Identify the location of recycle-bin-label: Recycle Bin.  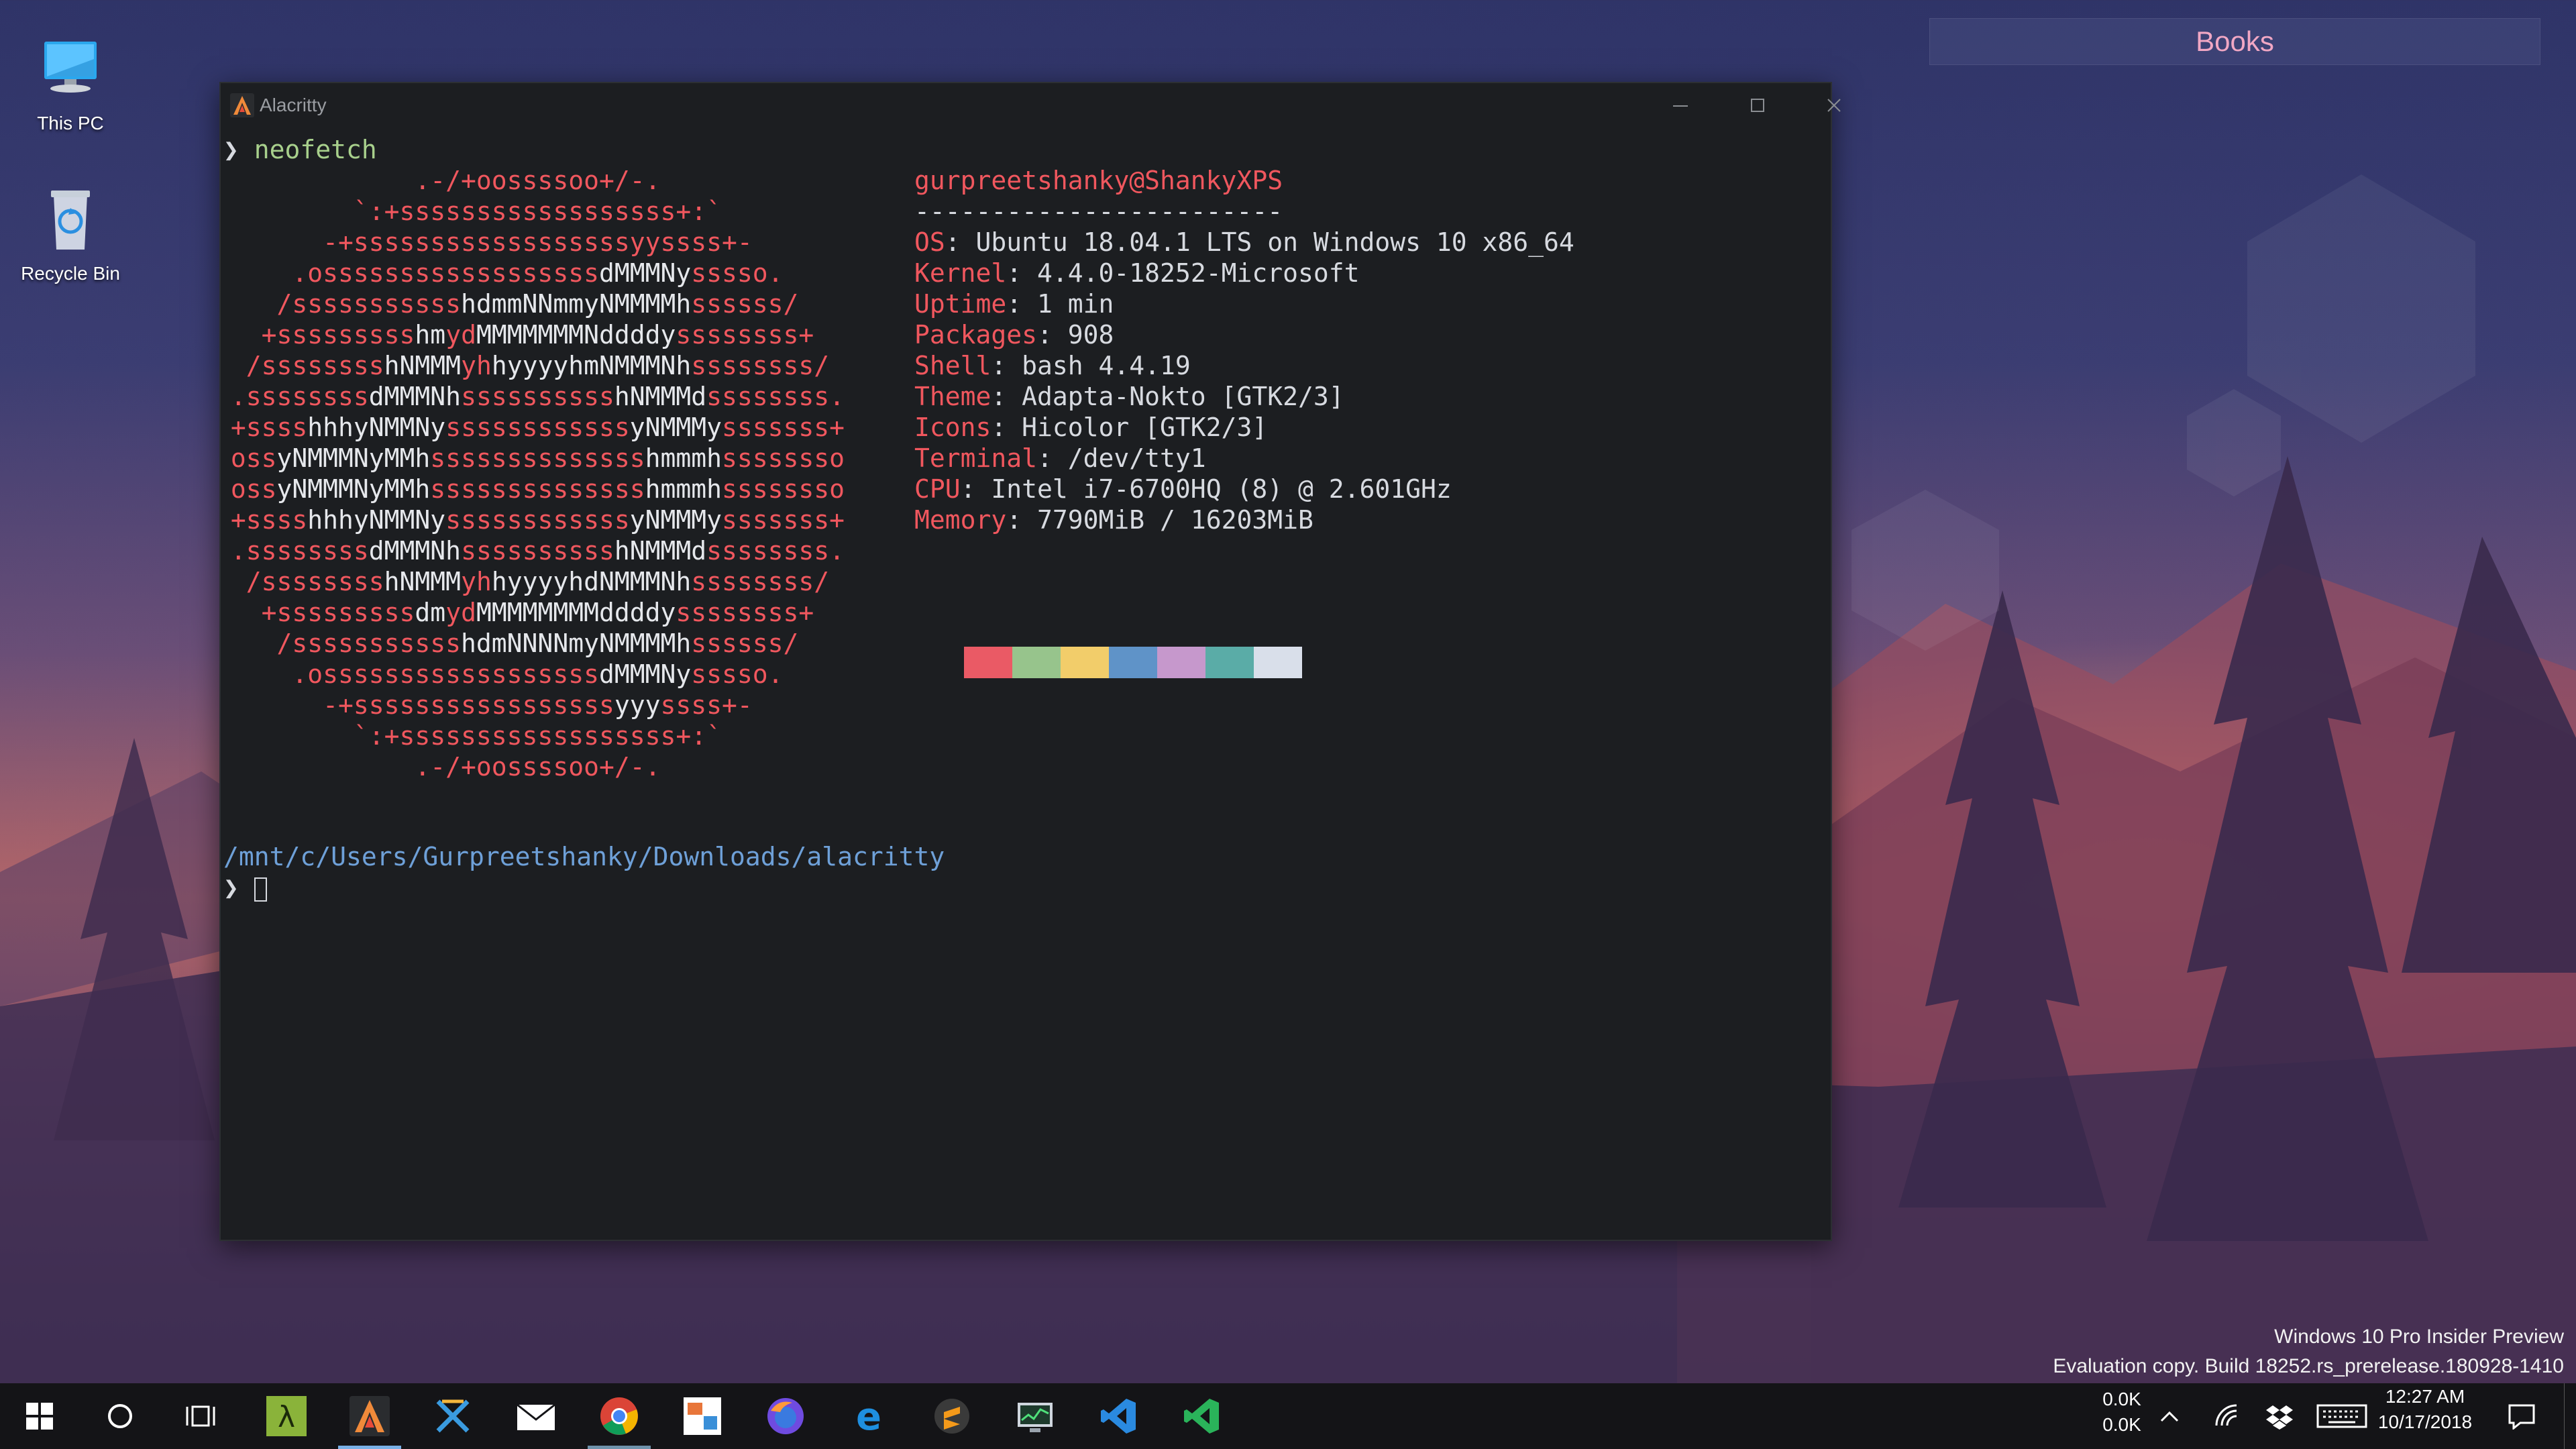
(70, 273).